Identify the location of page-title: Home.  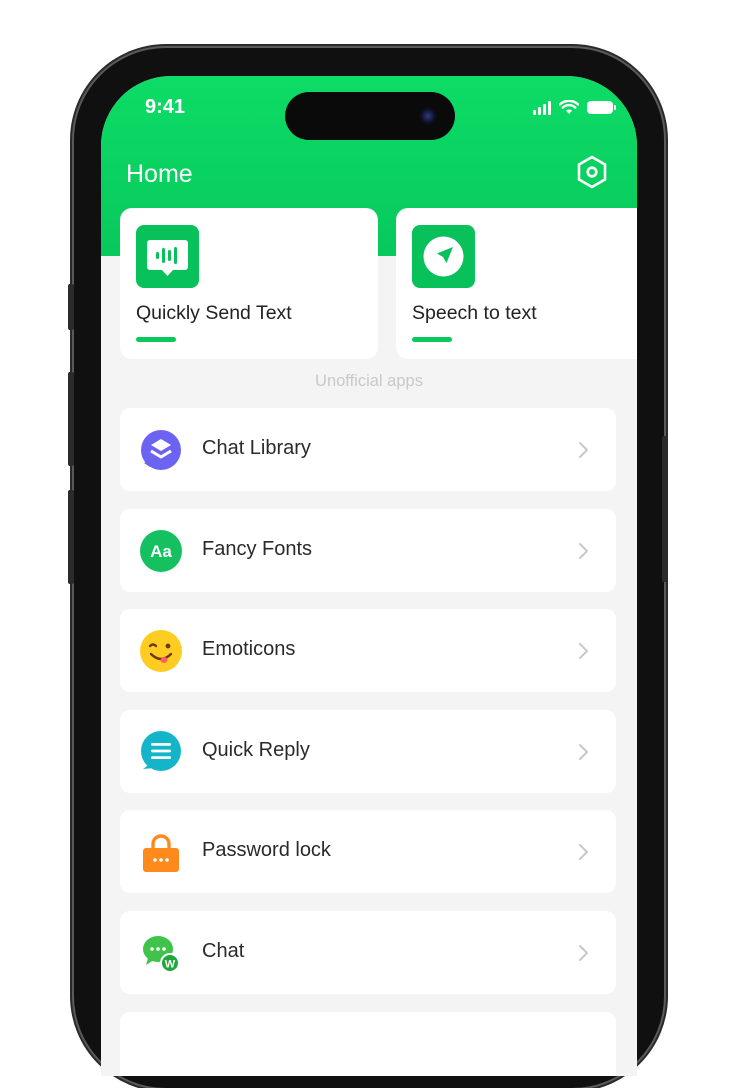
(159, 174).